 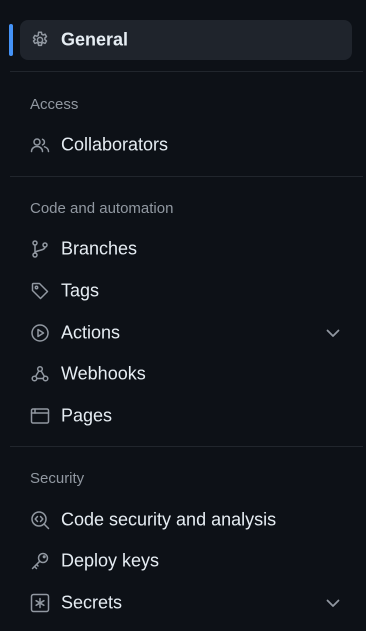 What do you see at coordinates (40, 561) in the screenshot?
I see `key-icon` at bounding box center [40, 561].